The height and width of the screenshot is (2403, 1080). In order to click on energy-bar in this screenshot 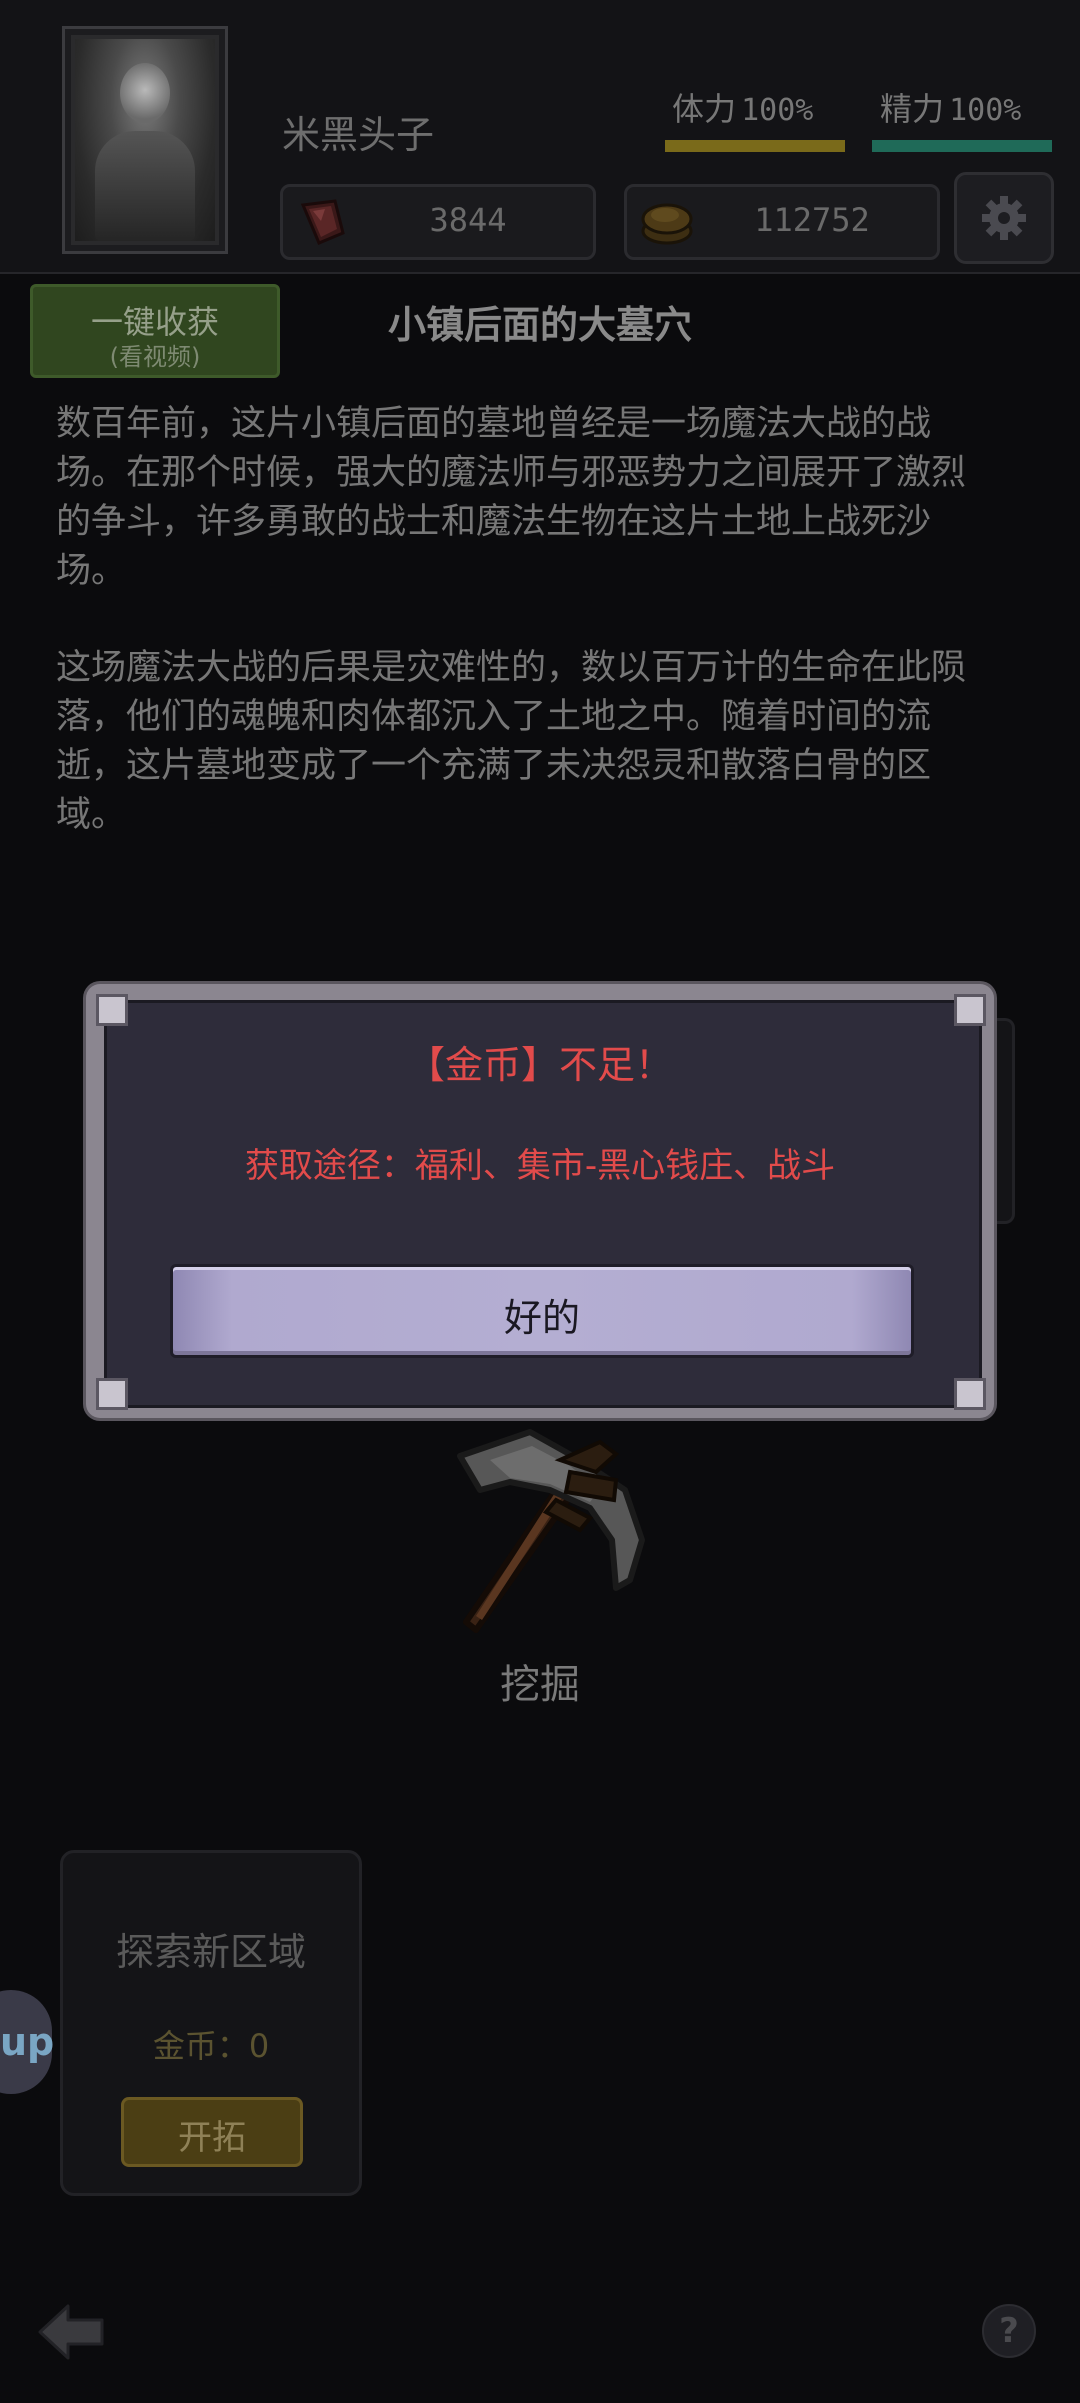, I will do `click(962, 146)`.